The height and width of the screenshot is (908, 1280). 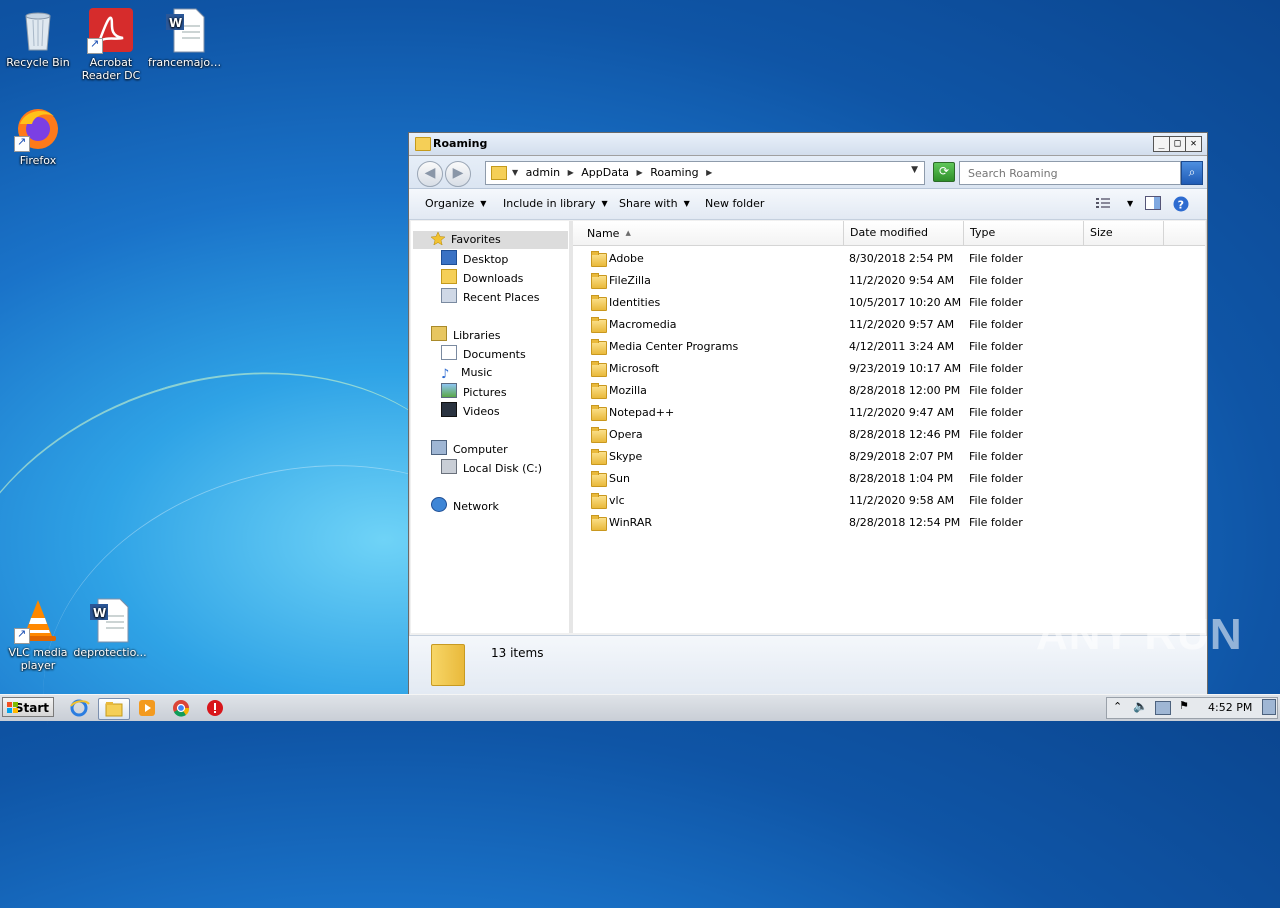 What do you see at coordinates (808, 144) in the screenshot?
I see `title-bar: Roaming _ □ ✕` at bounding box center [808, 144].